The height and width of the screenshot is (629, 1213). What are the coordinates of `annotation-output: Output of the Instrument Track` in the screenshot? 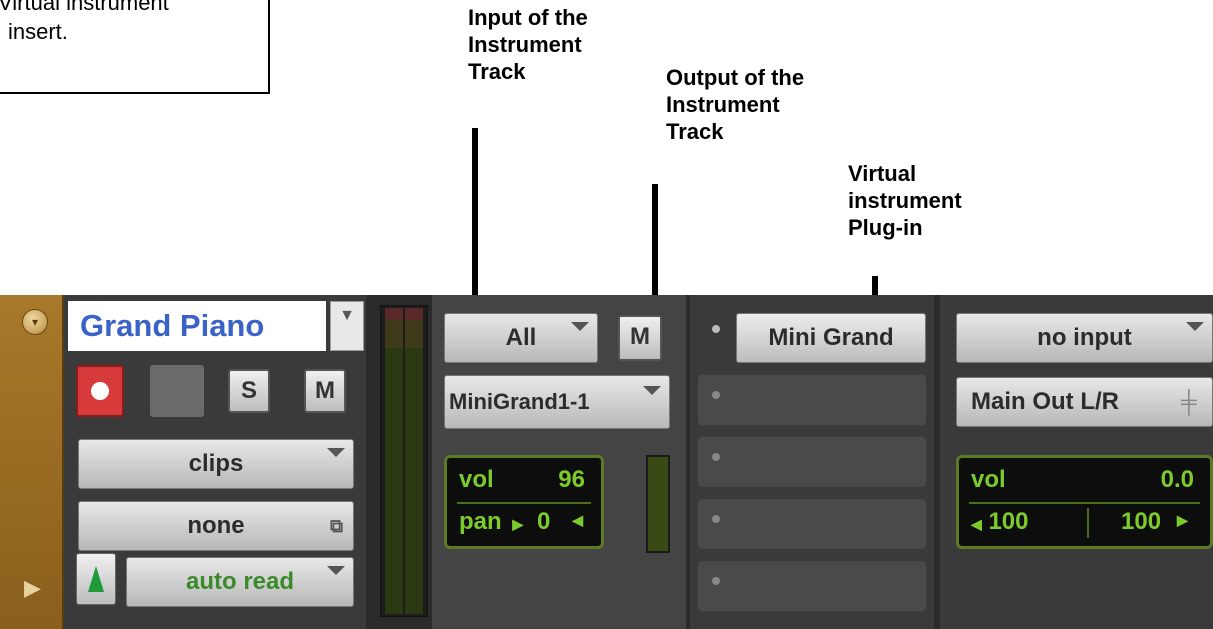 It's located at (735, 104).